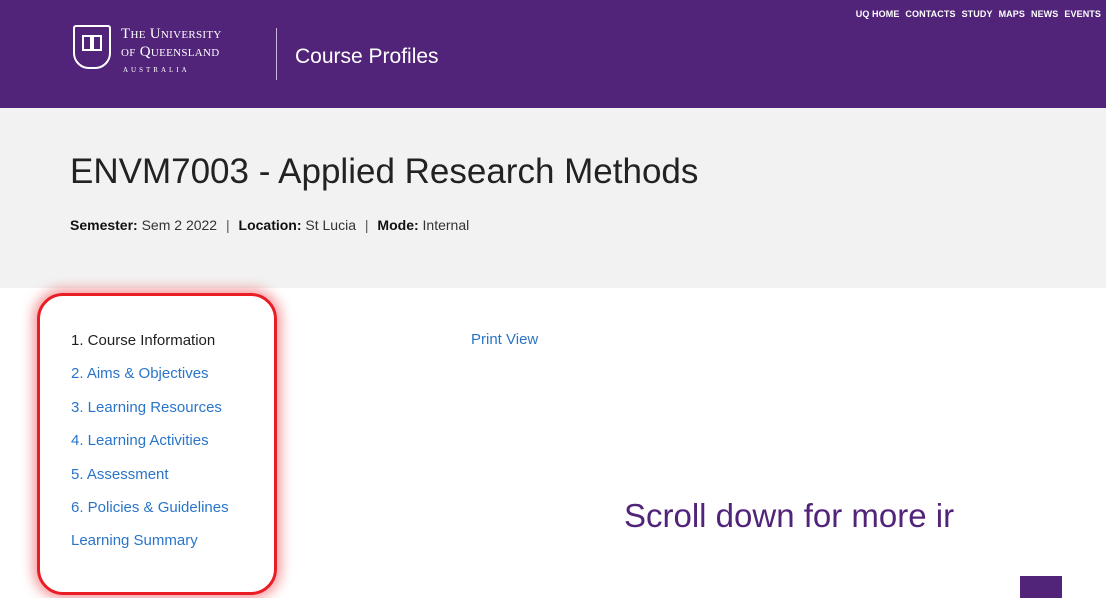 The image size is (1106, 598). Describe the element at coordinates (92, 47) in the screenshot. I see `uq-crest-icon` at that location.